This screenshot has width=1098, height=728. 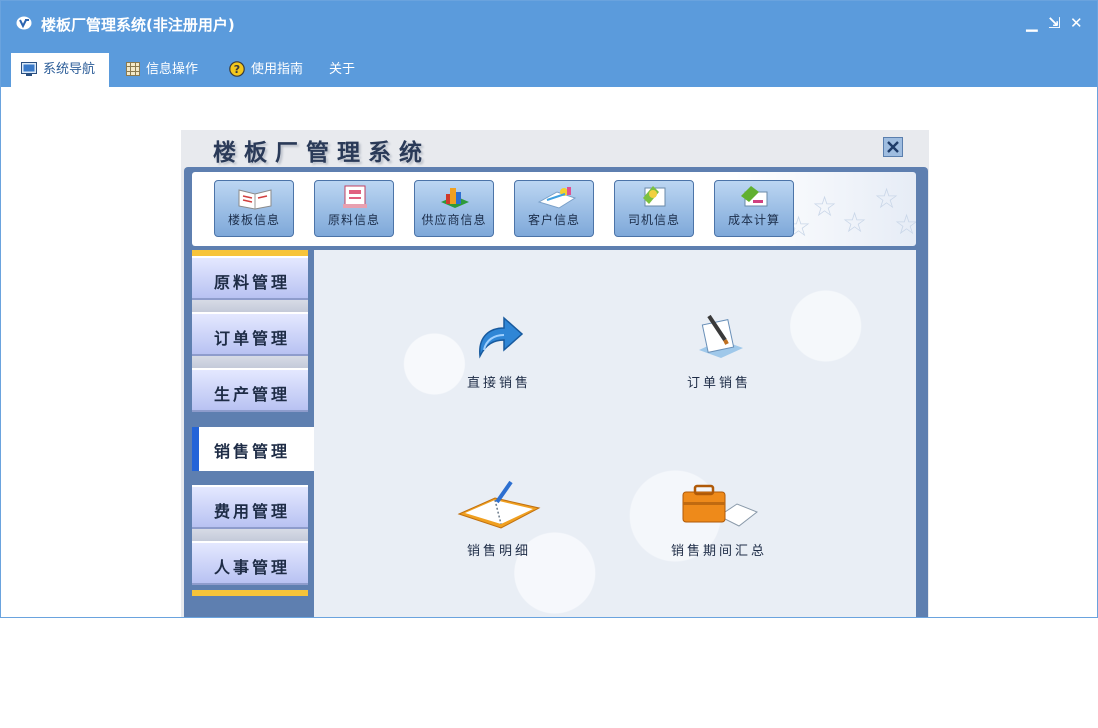 I want to click on sidebar-item-order-management: 订单管理, so click(x=250, y=334).